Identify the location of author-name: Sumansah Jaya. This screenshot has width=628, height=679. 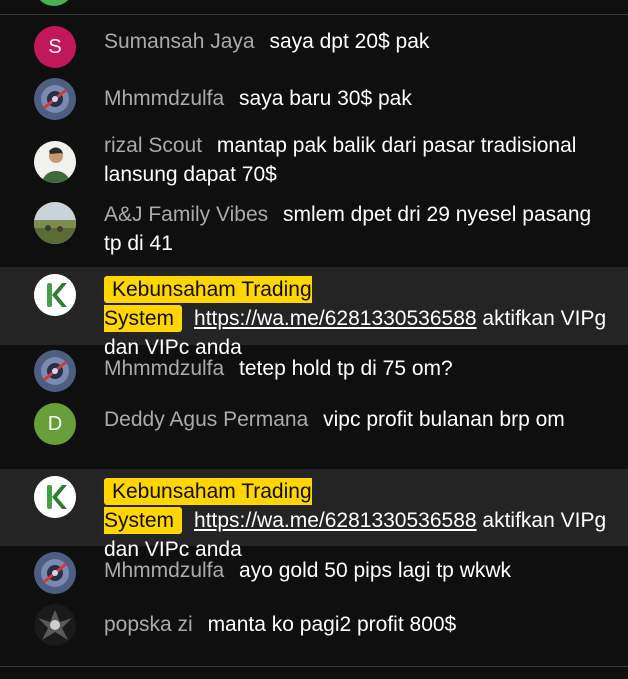
(179, 41).